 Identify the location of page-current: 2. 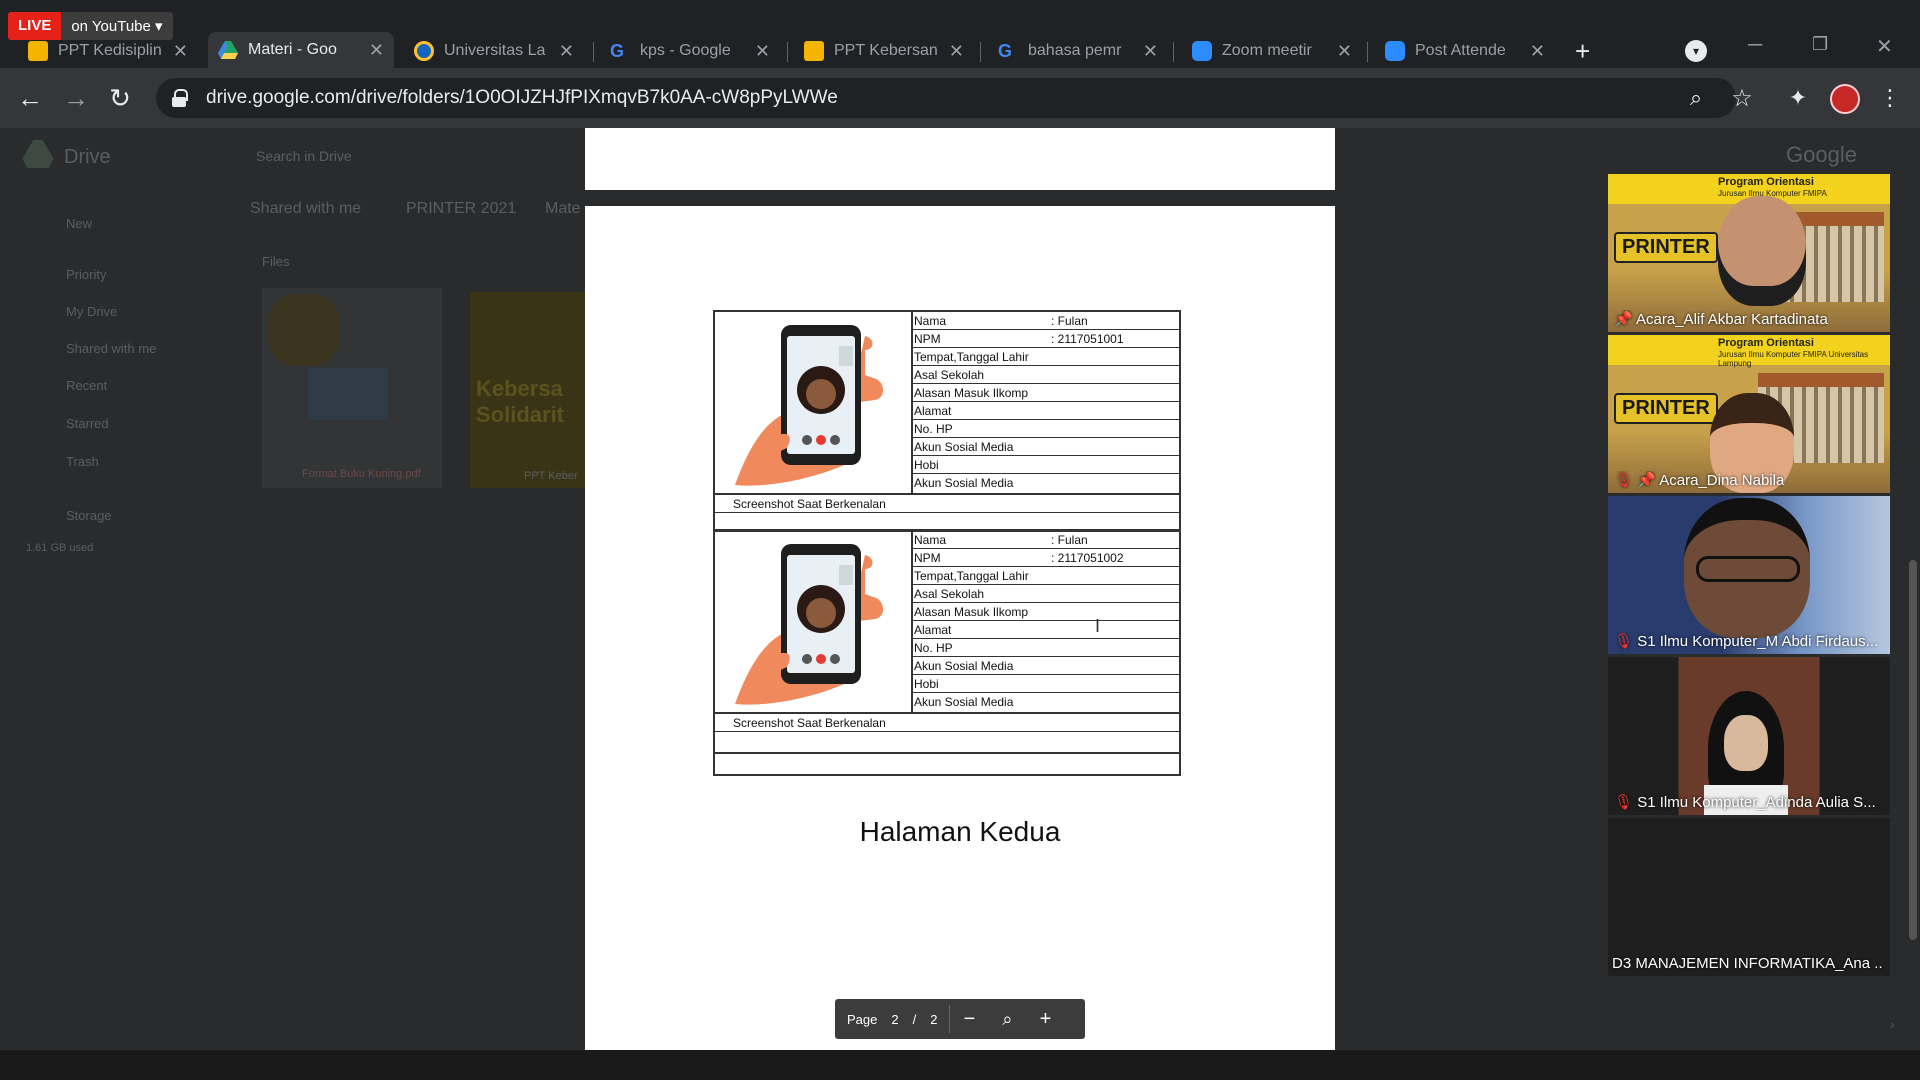
(894, 1019).